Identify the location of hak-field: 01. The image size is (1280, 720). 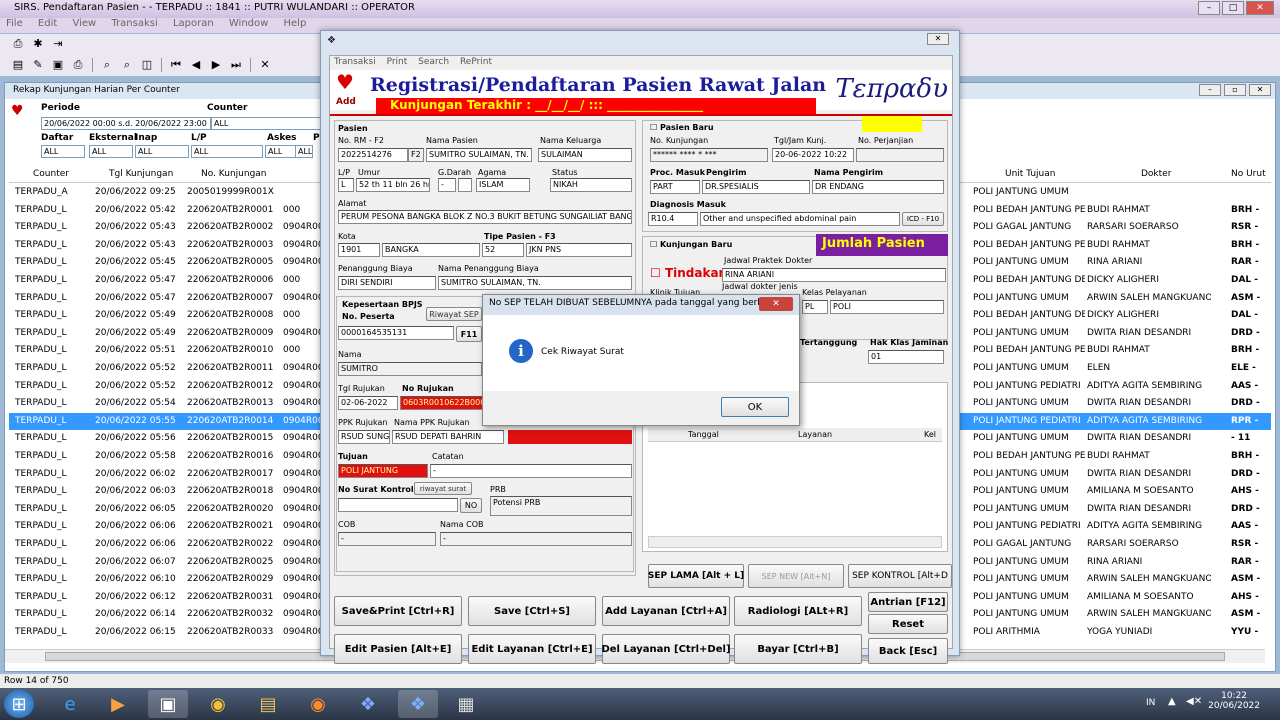
(906, 357).